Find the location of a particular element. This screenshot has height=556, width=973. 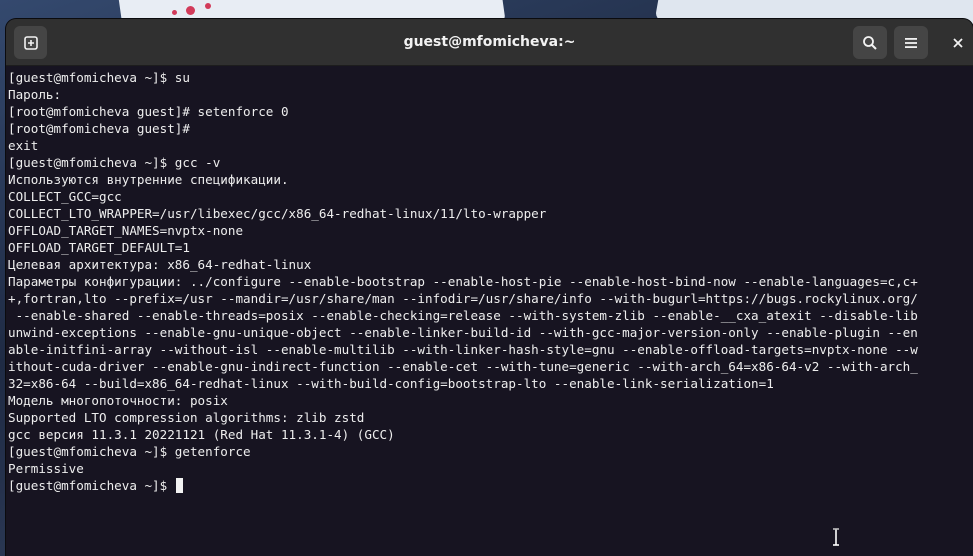

text-ibeam-cursor-icon is located at coordinates (836, 537).